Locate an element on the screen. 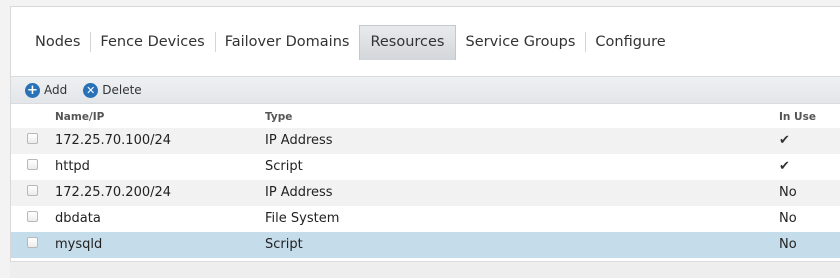  resource-type: File System is located at coordinates (302, 218).